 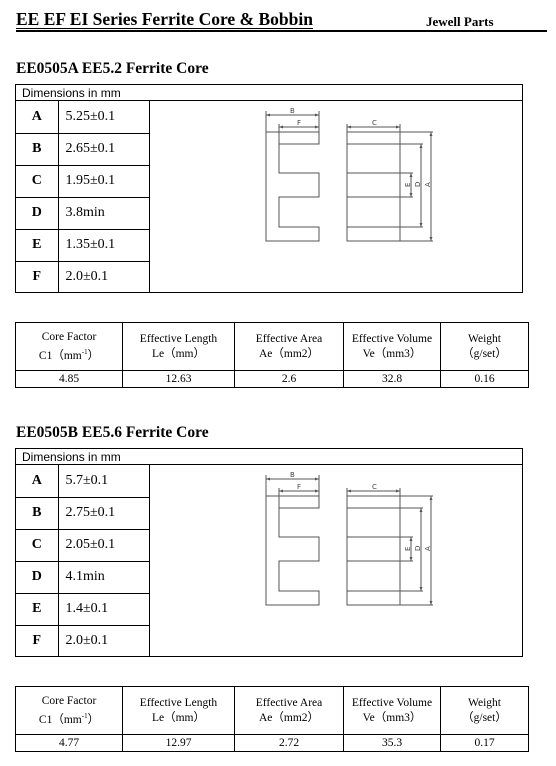 What do you see at coordinates (69, 718) in the screenshot?
I see `parameter-unit: C1（mm-1）` at bounding box center [69, 718].